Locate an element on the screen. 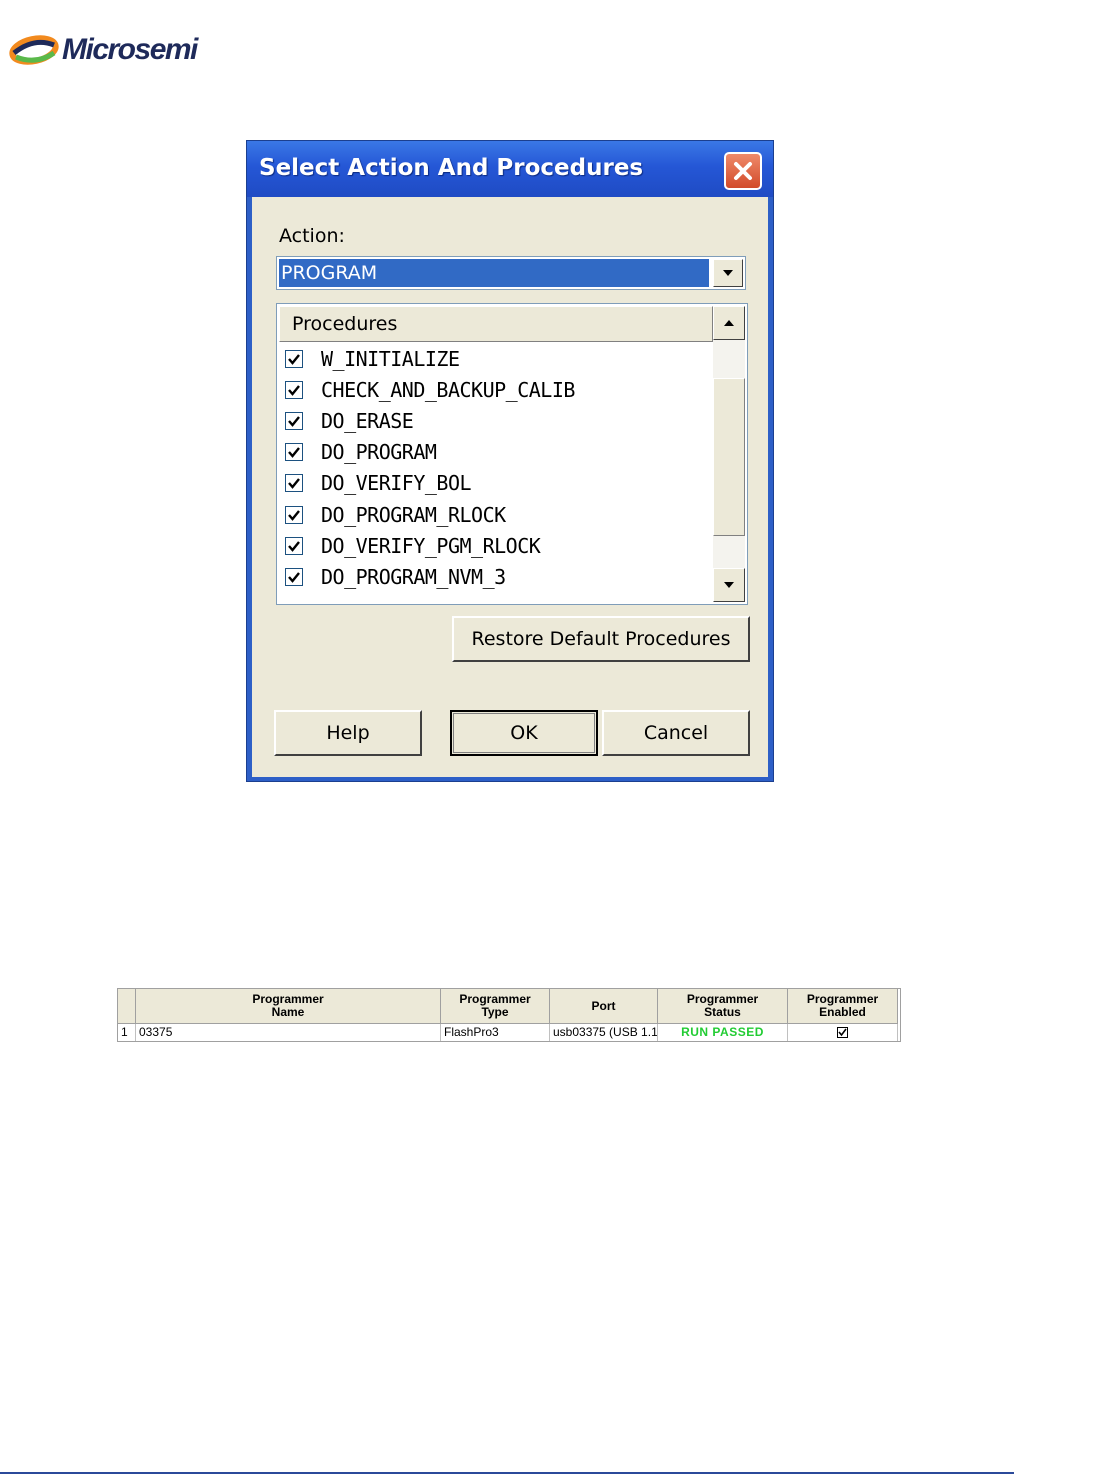 This screenshot has height=1476, width=1100. procedure-item: DO_VERIFY_PGM_RLOCK is located at coordinates (496, 545).